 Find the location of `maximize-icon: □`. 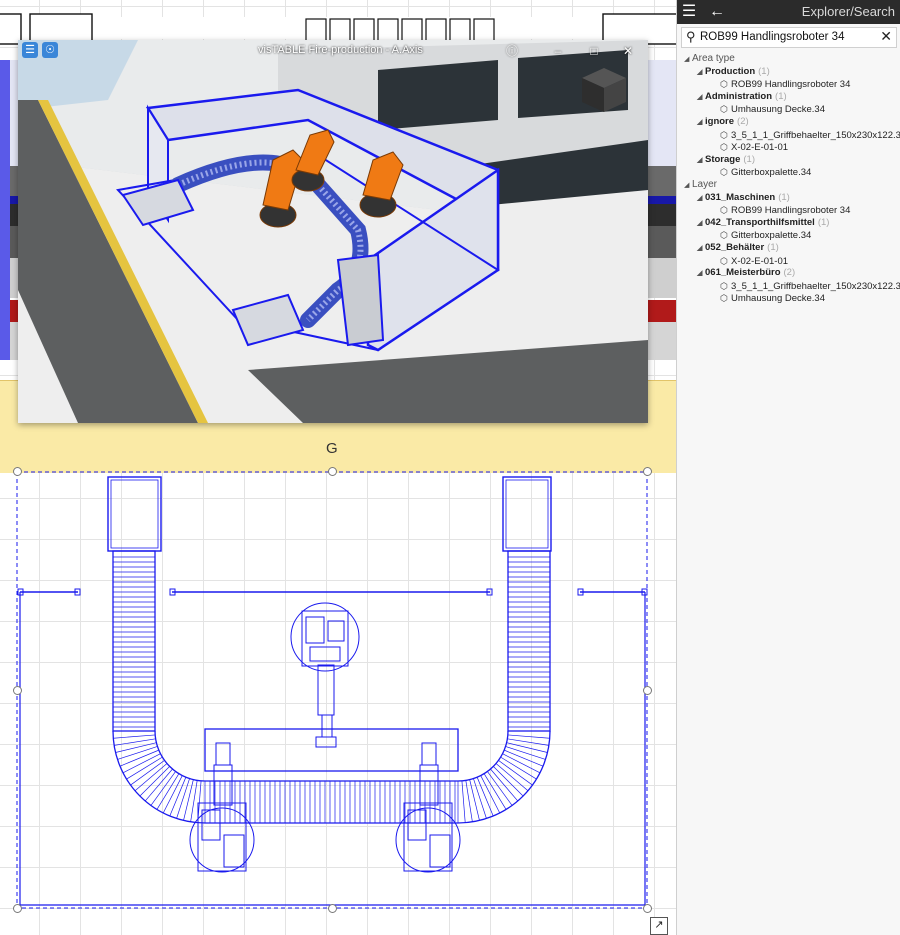

maximize-icon: □ is located at coordinates (594, 51).